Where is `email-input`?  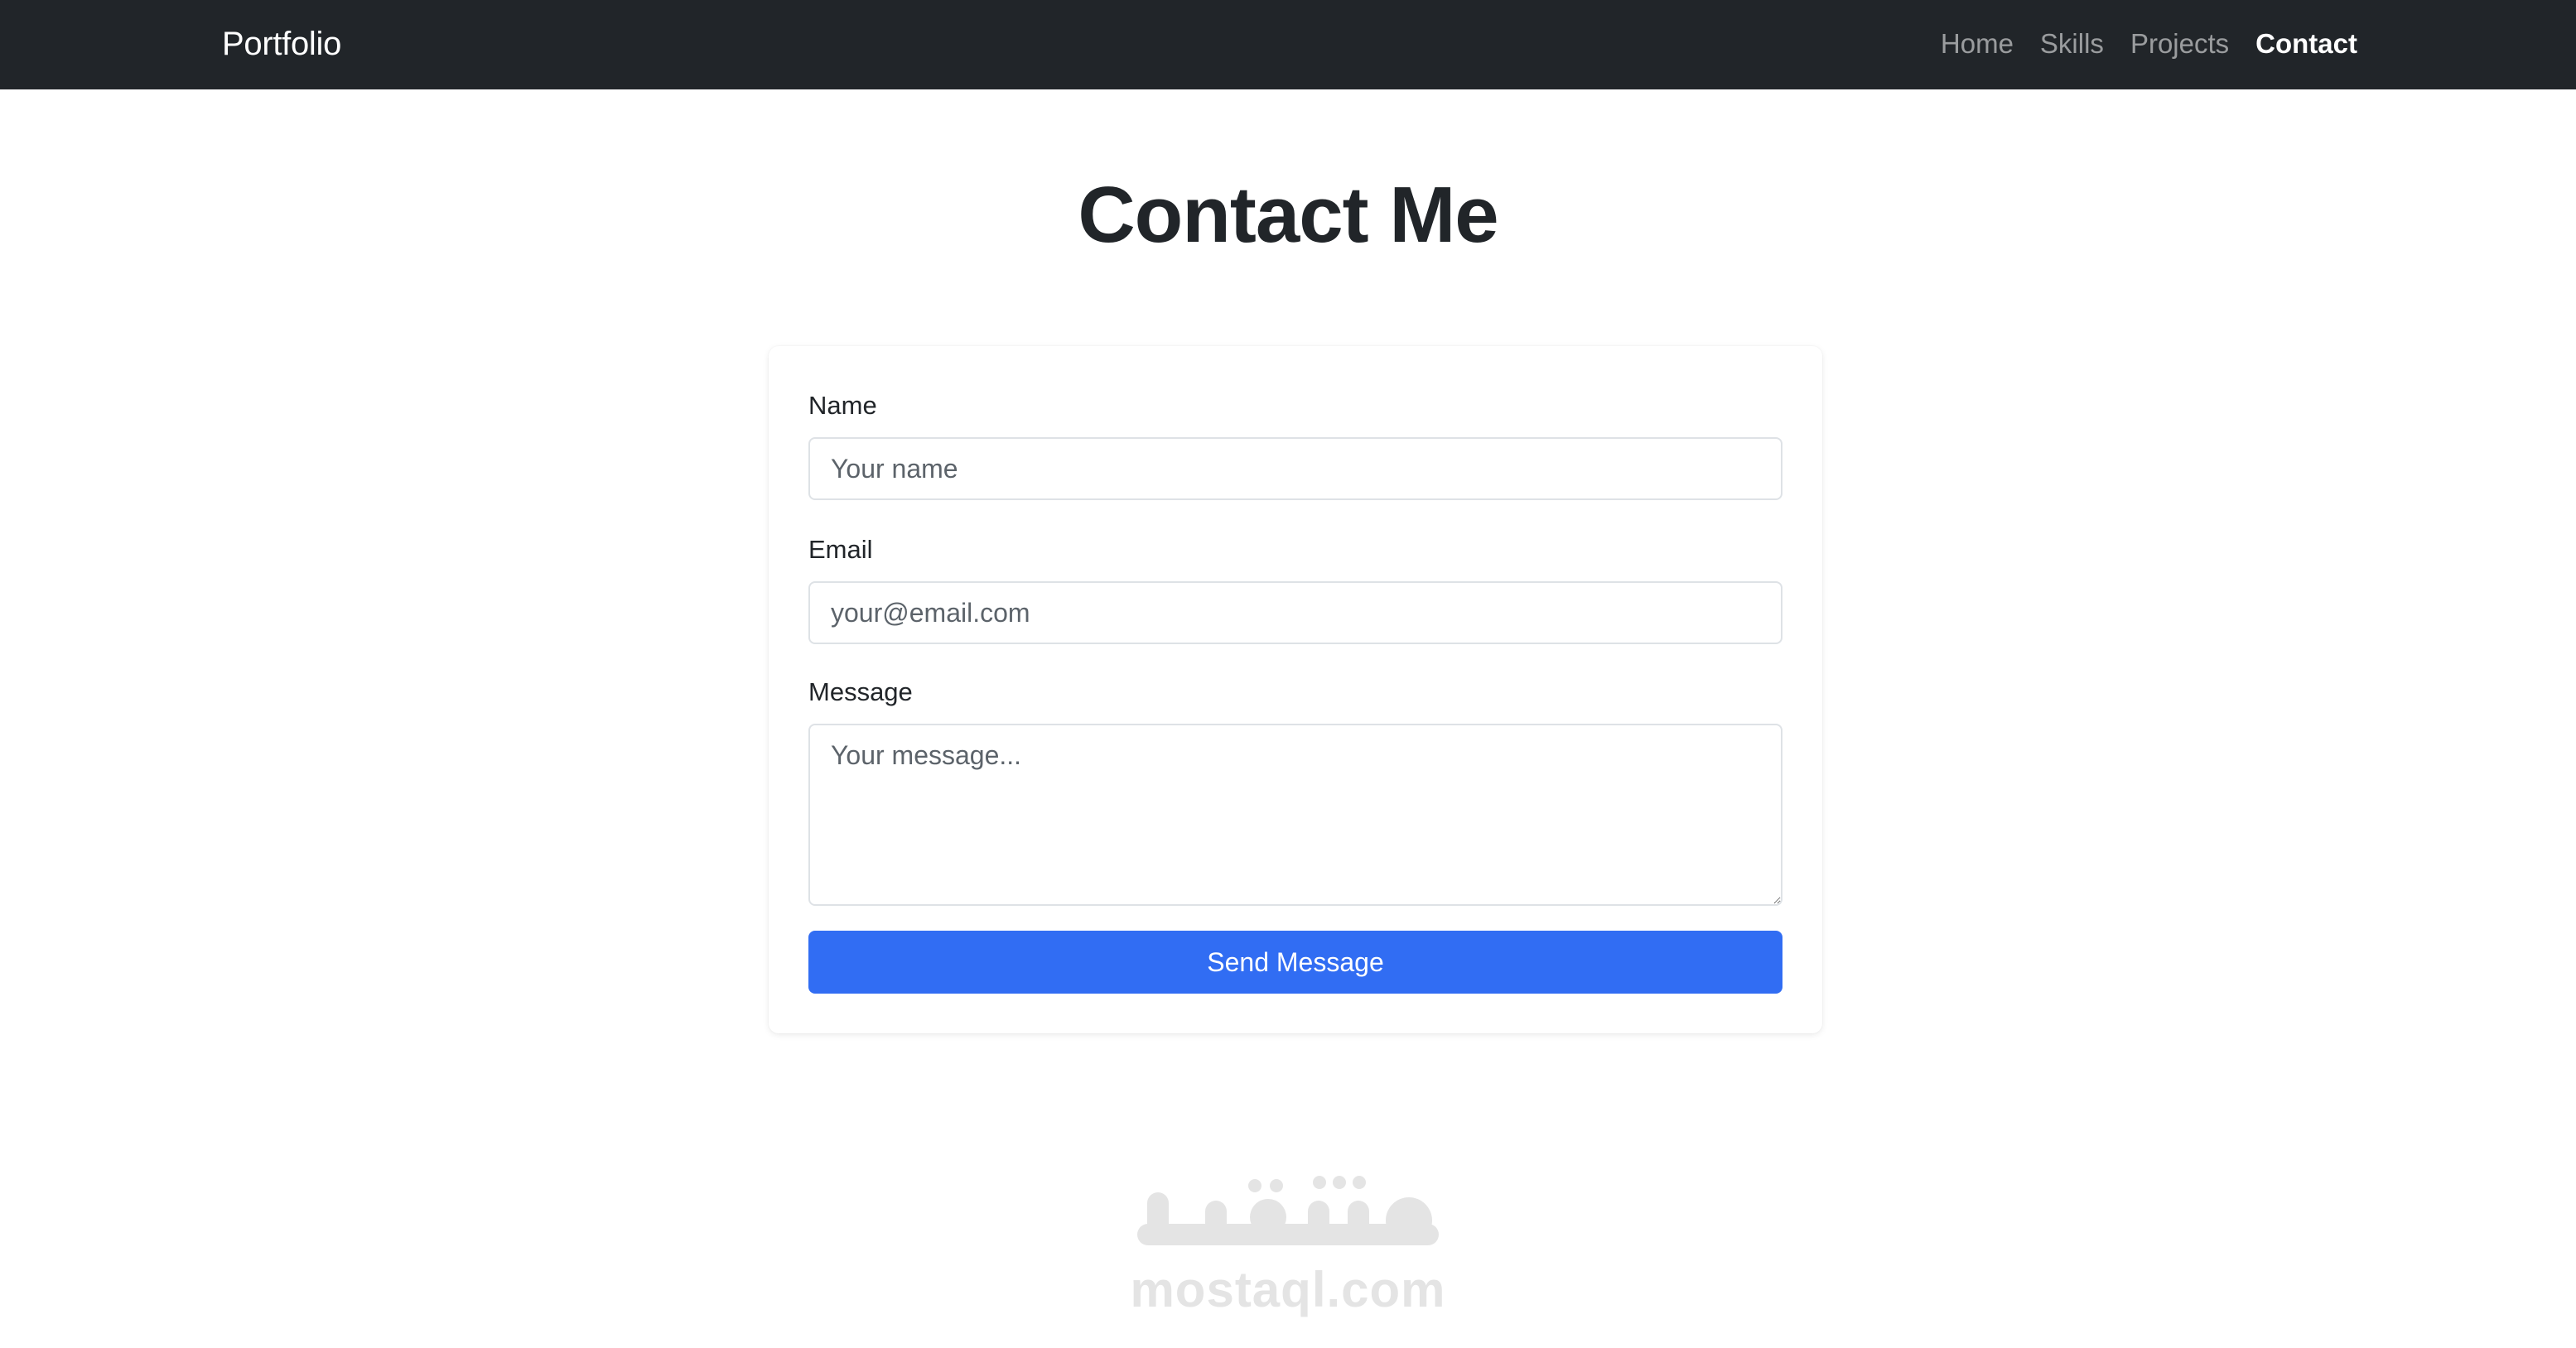
email-input is located at coordinates (1295, 613).